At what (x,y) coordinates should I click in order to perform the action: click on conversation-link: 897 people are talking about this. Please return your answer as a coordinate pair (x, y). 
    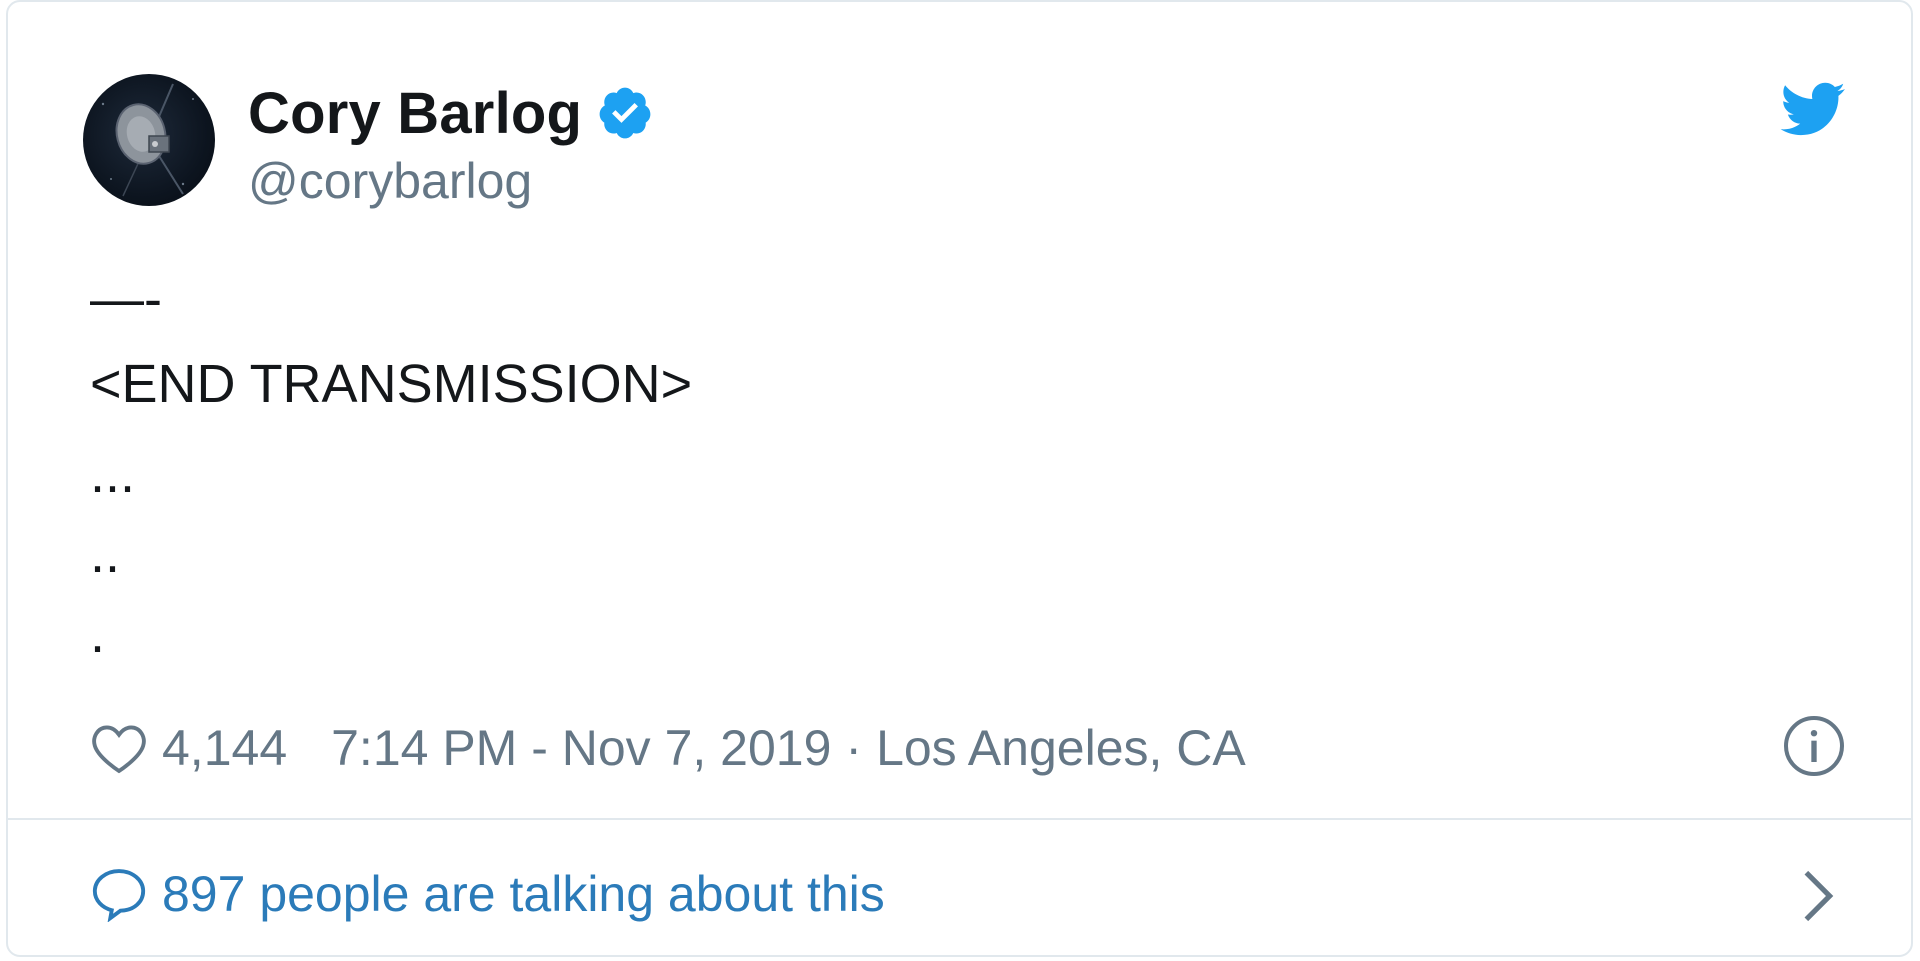
    Looking at the image, I should click on (487, 894).